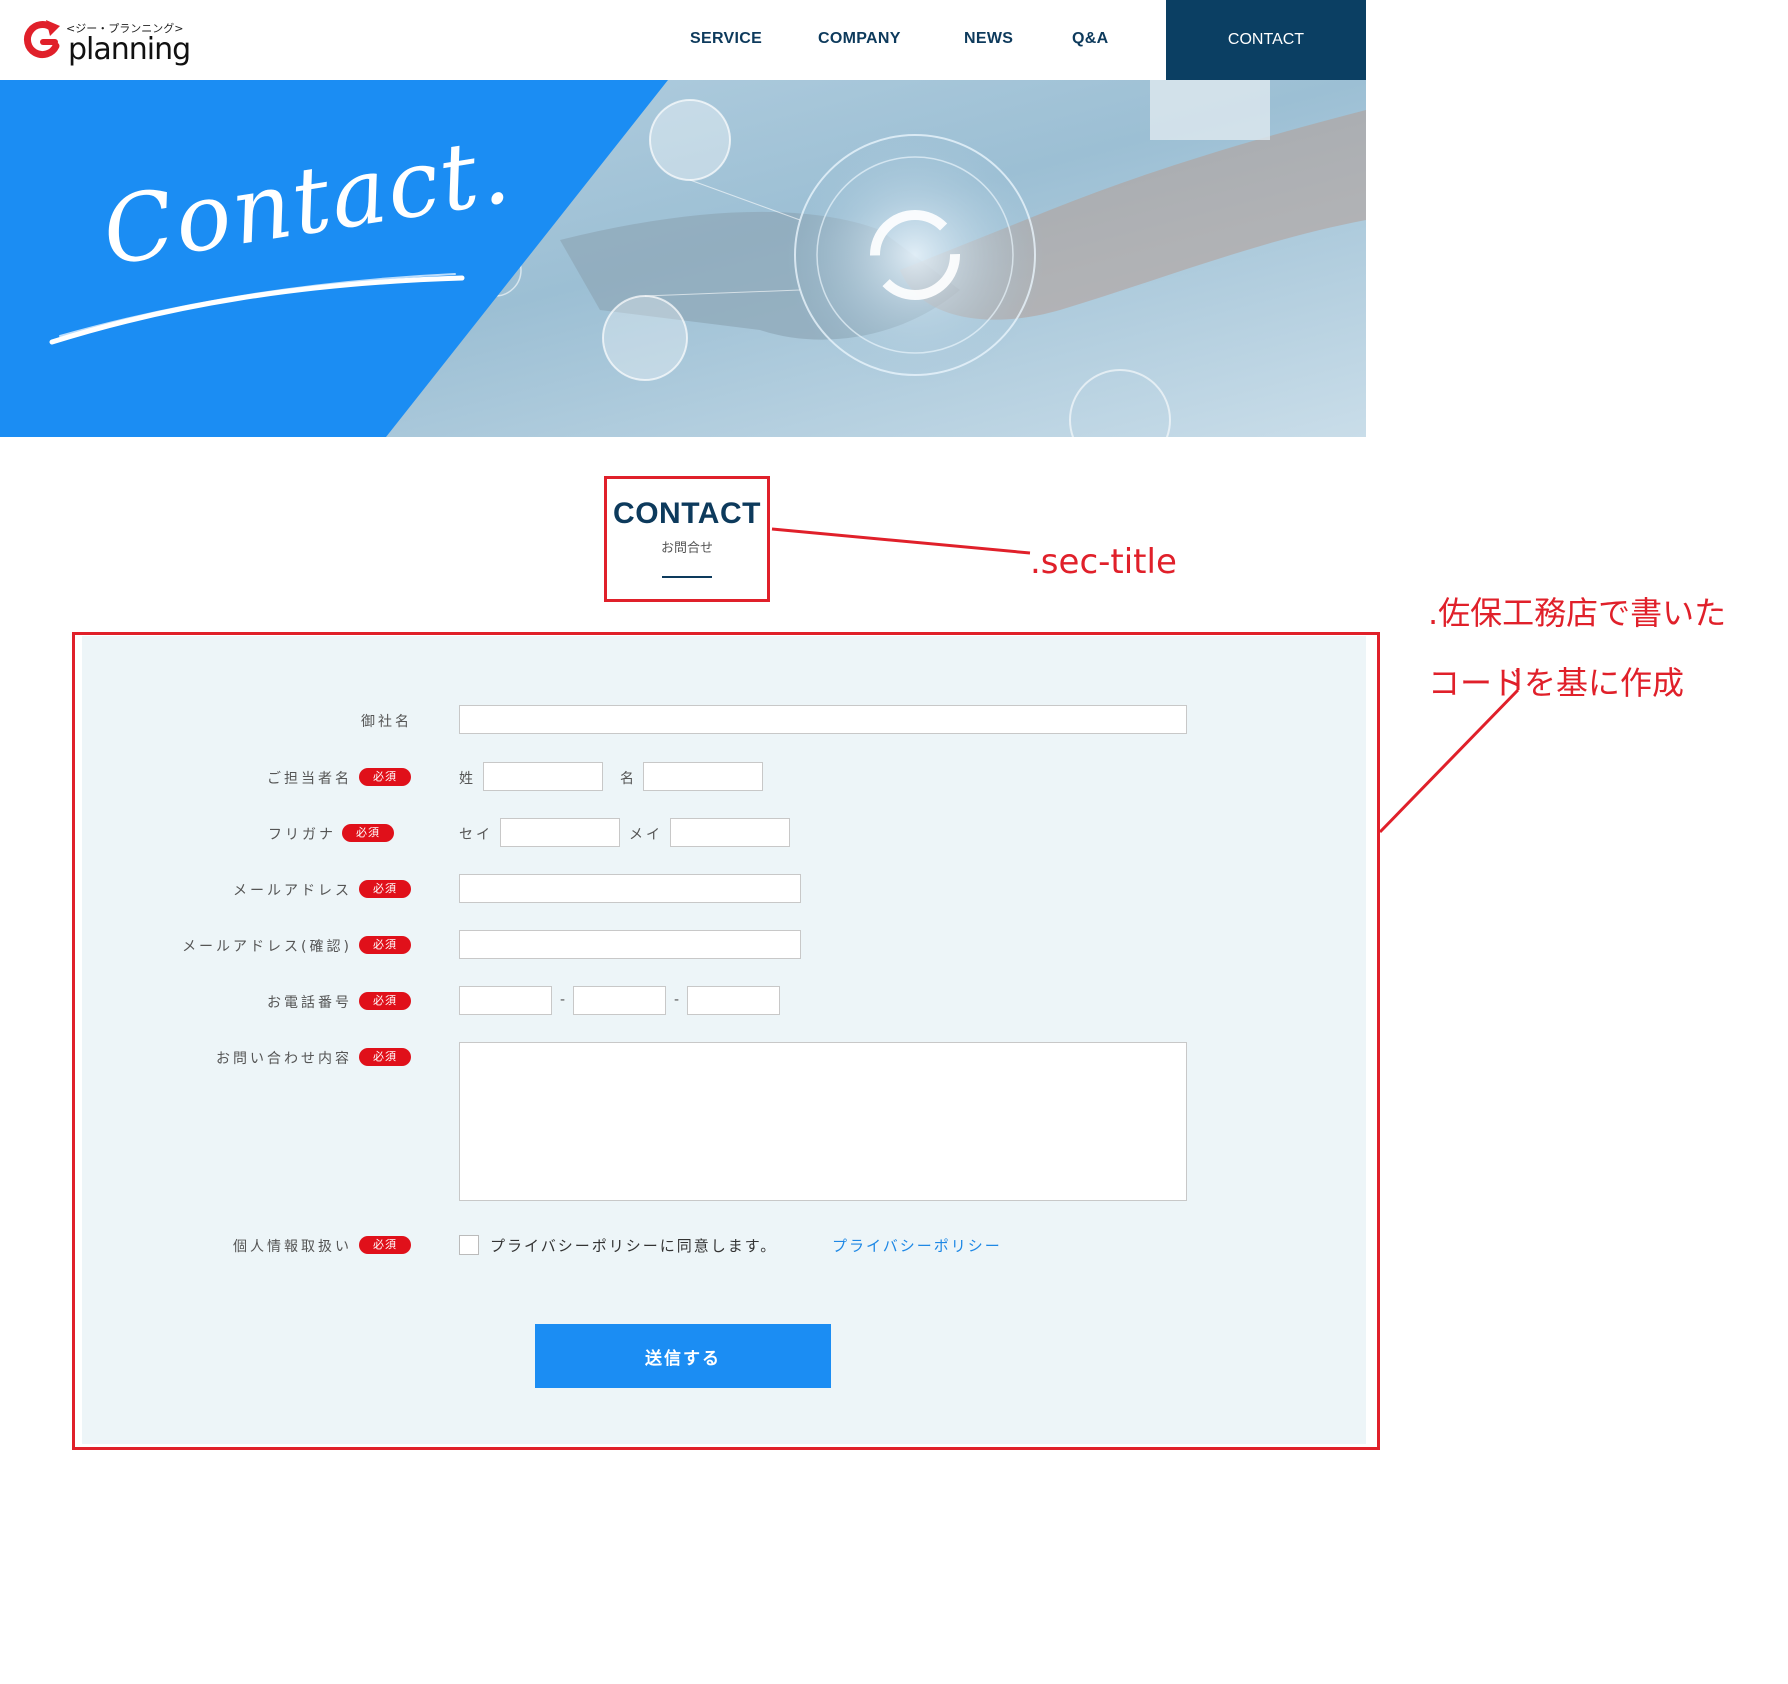  What do you see at coordinates (267, 947) in the screenshot?
I see `email-confirm-label: メールアドレス(確認)` at bounding box center [267, 947].